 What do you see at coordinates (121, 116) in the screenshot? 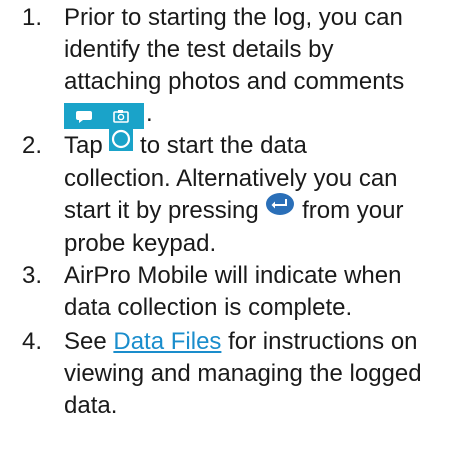
I see `camera-icon` at bounding box center [121, 116].